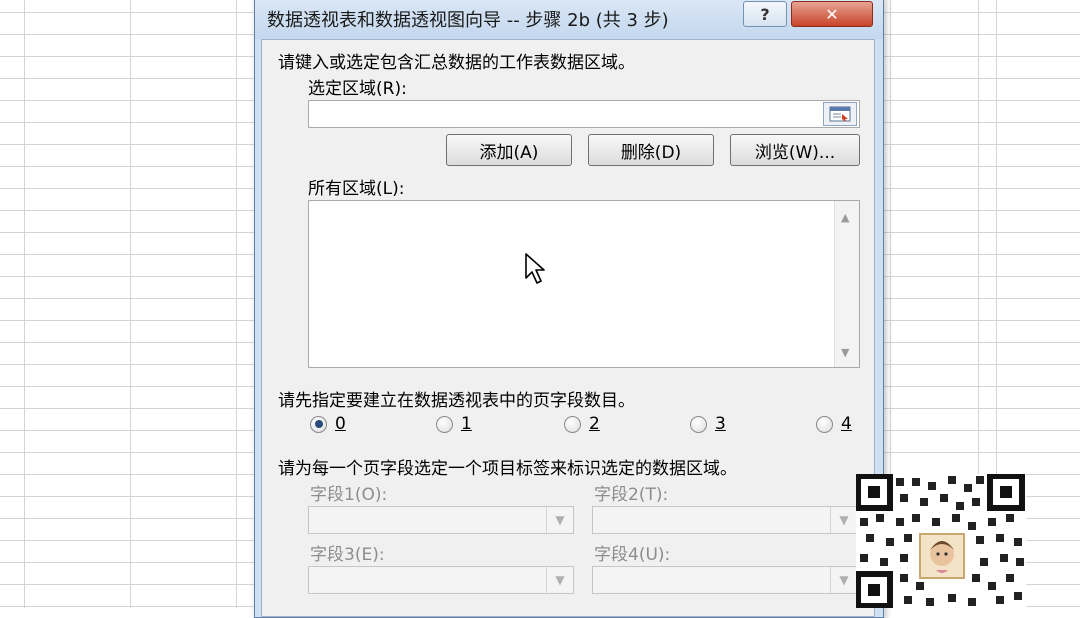 This screenshot has width=1080, height=618. I want to click on close-icon: ✕, so click(832, 14).